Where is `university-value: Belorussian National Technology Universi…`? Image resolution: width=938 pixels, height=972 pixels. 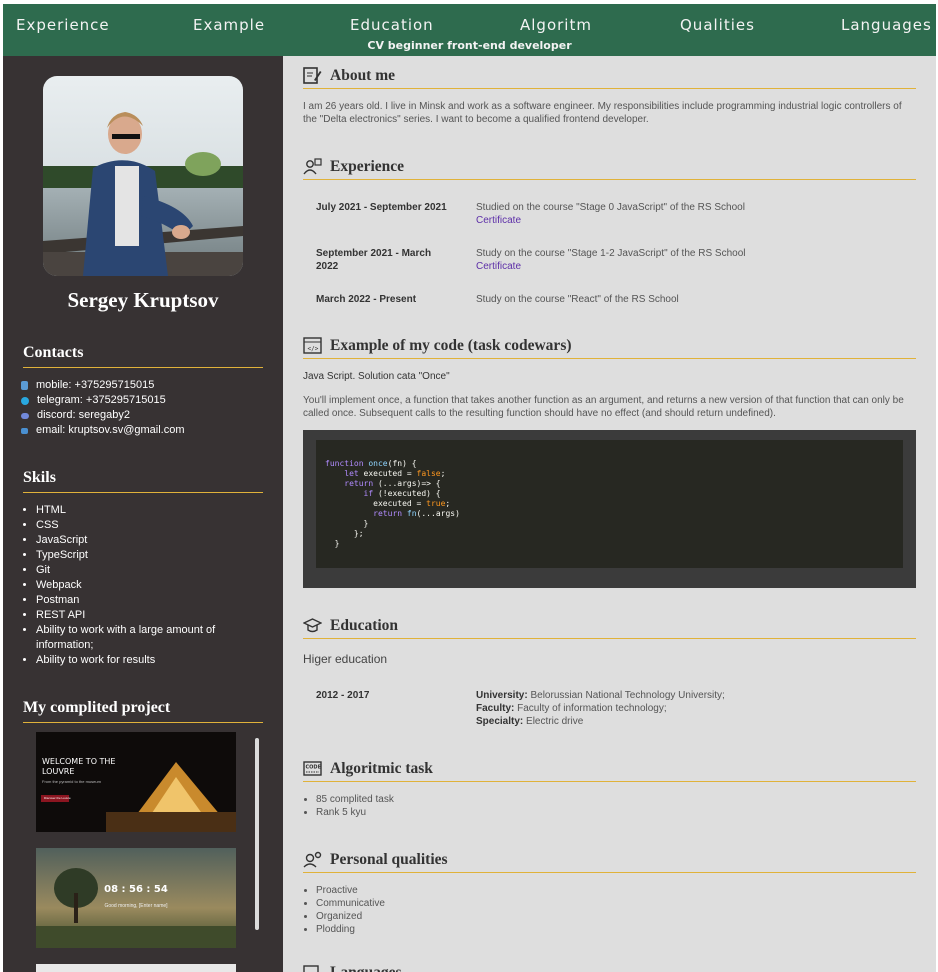 university-value: Belorussian National Technology Universi… is located at coordinates (627, 695).